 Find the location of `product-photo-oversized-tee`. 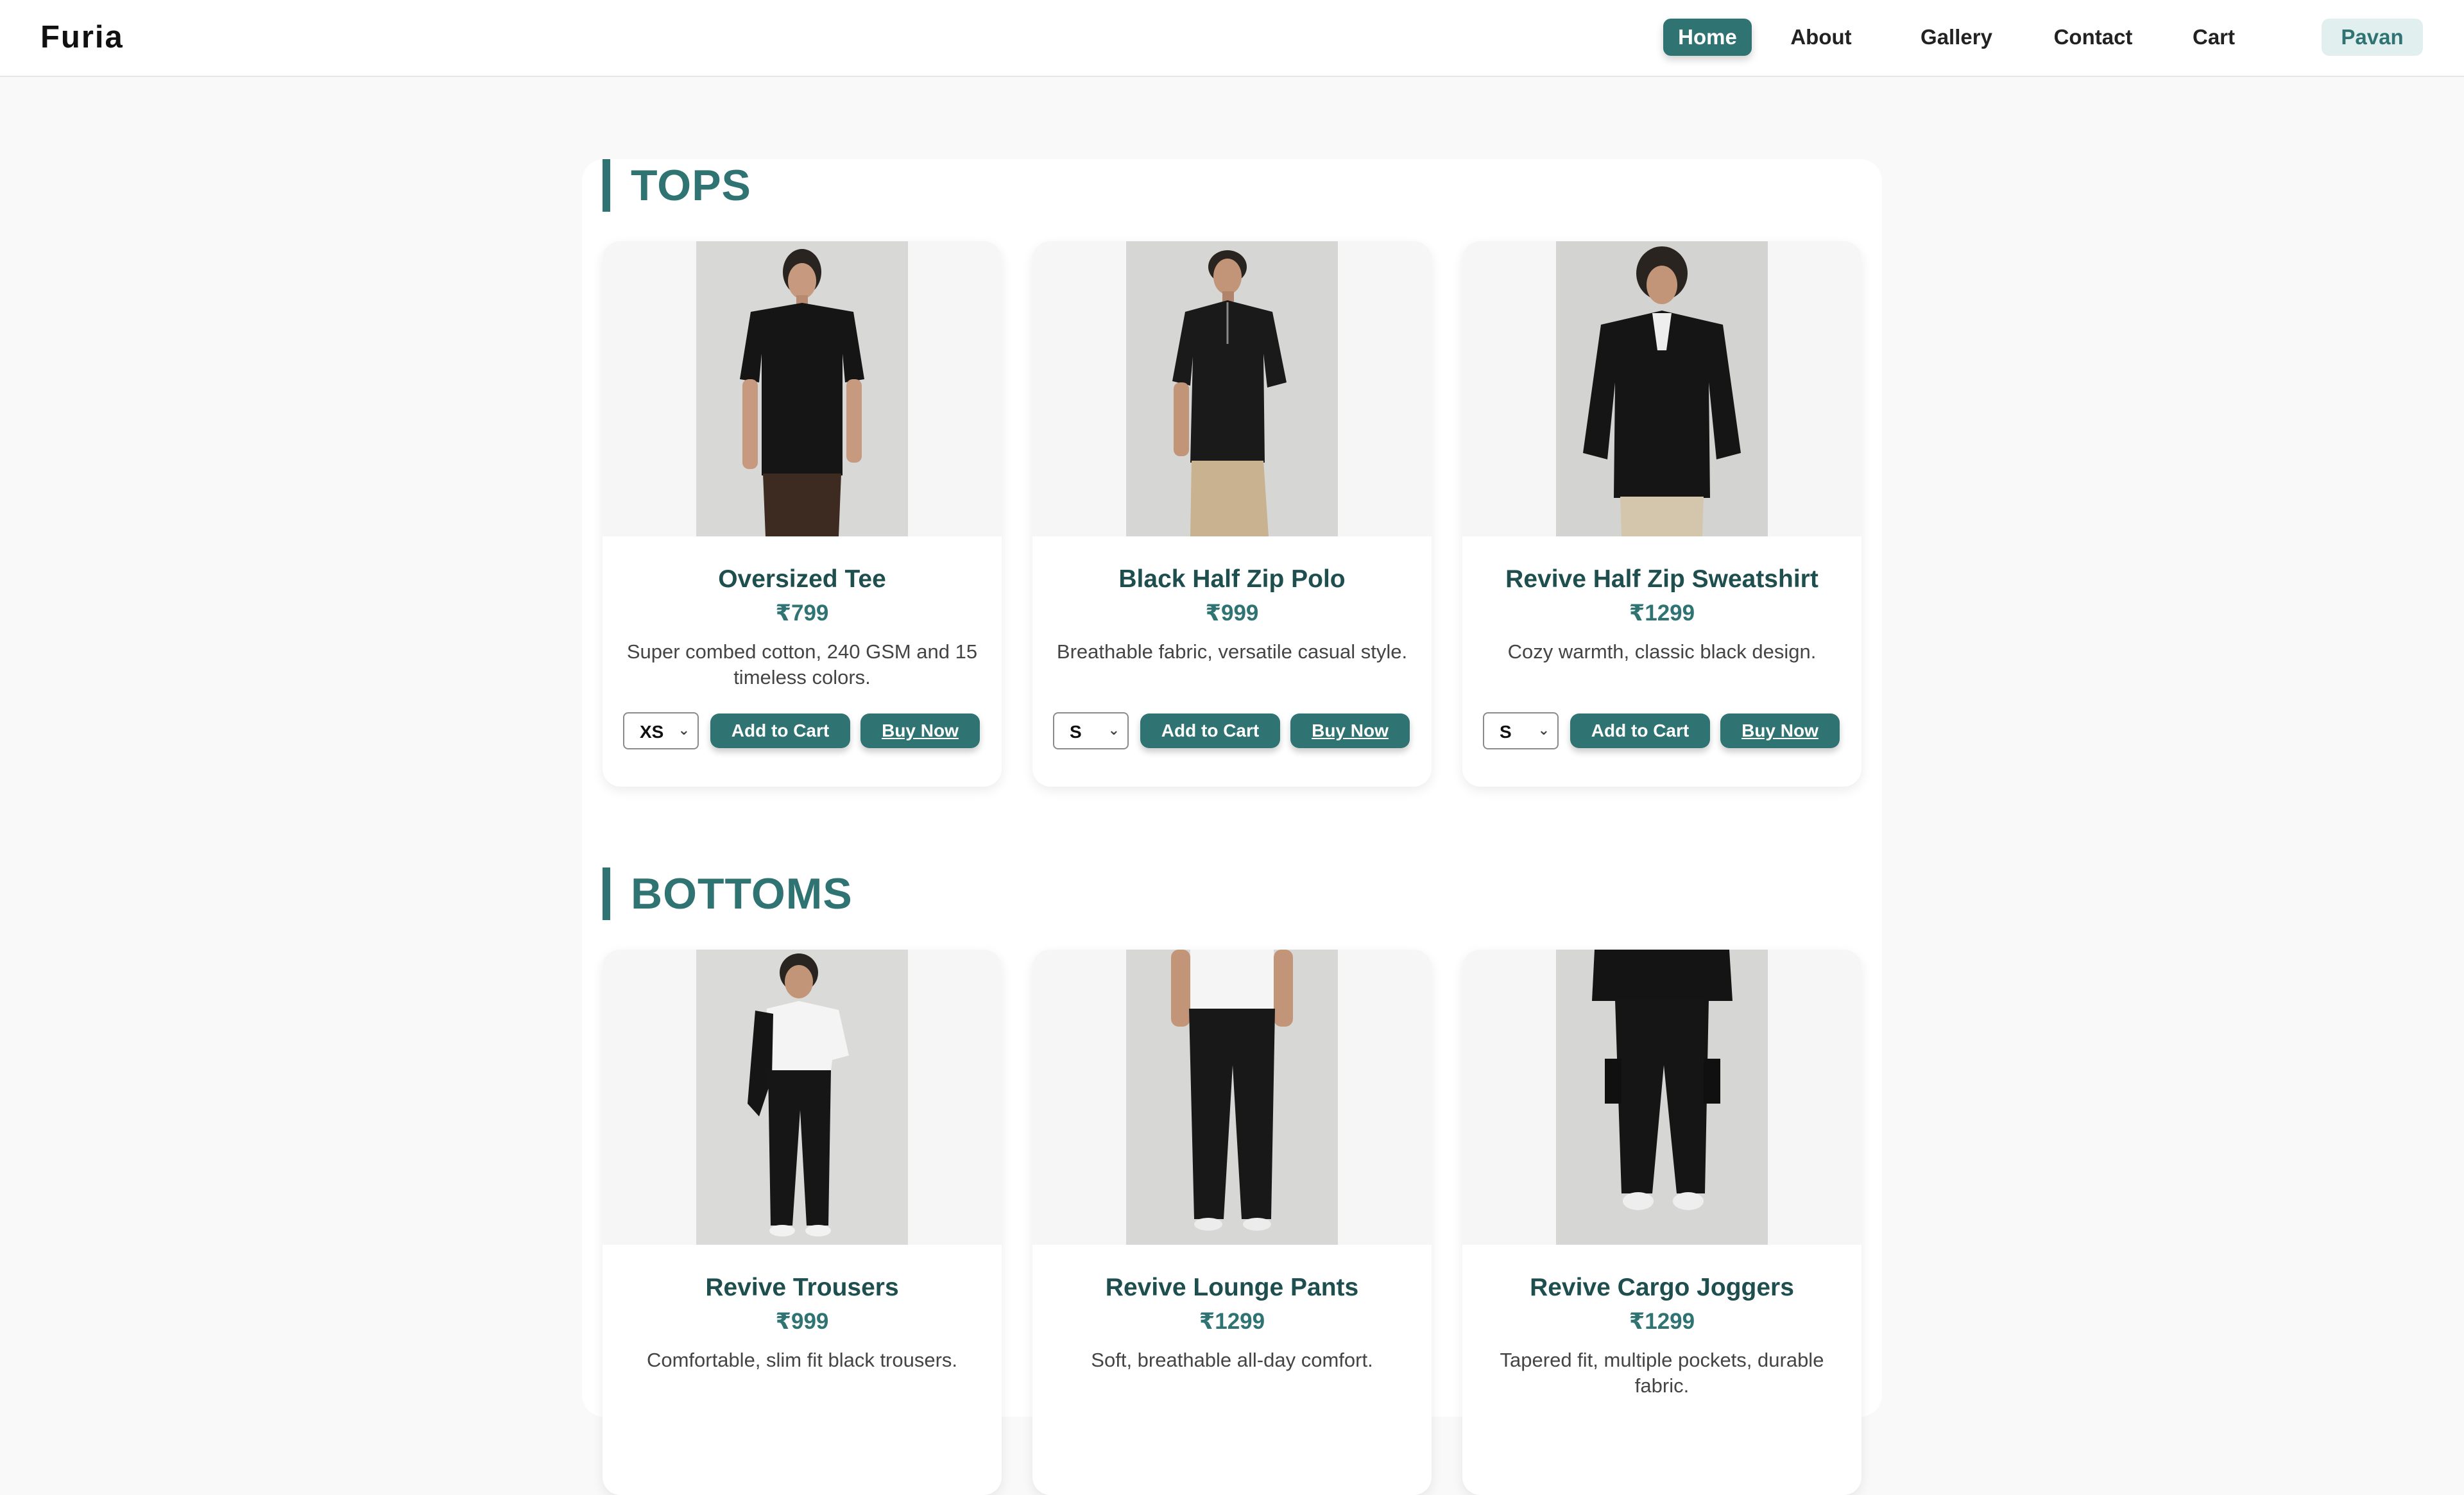

product-photo-oversized-tee is located at coordinates (802, 388).